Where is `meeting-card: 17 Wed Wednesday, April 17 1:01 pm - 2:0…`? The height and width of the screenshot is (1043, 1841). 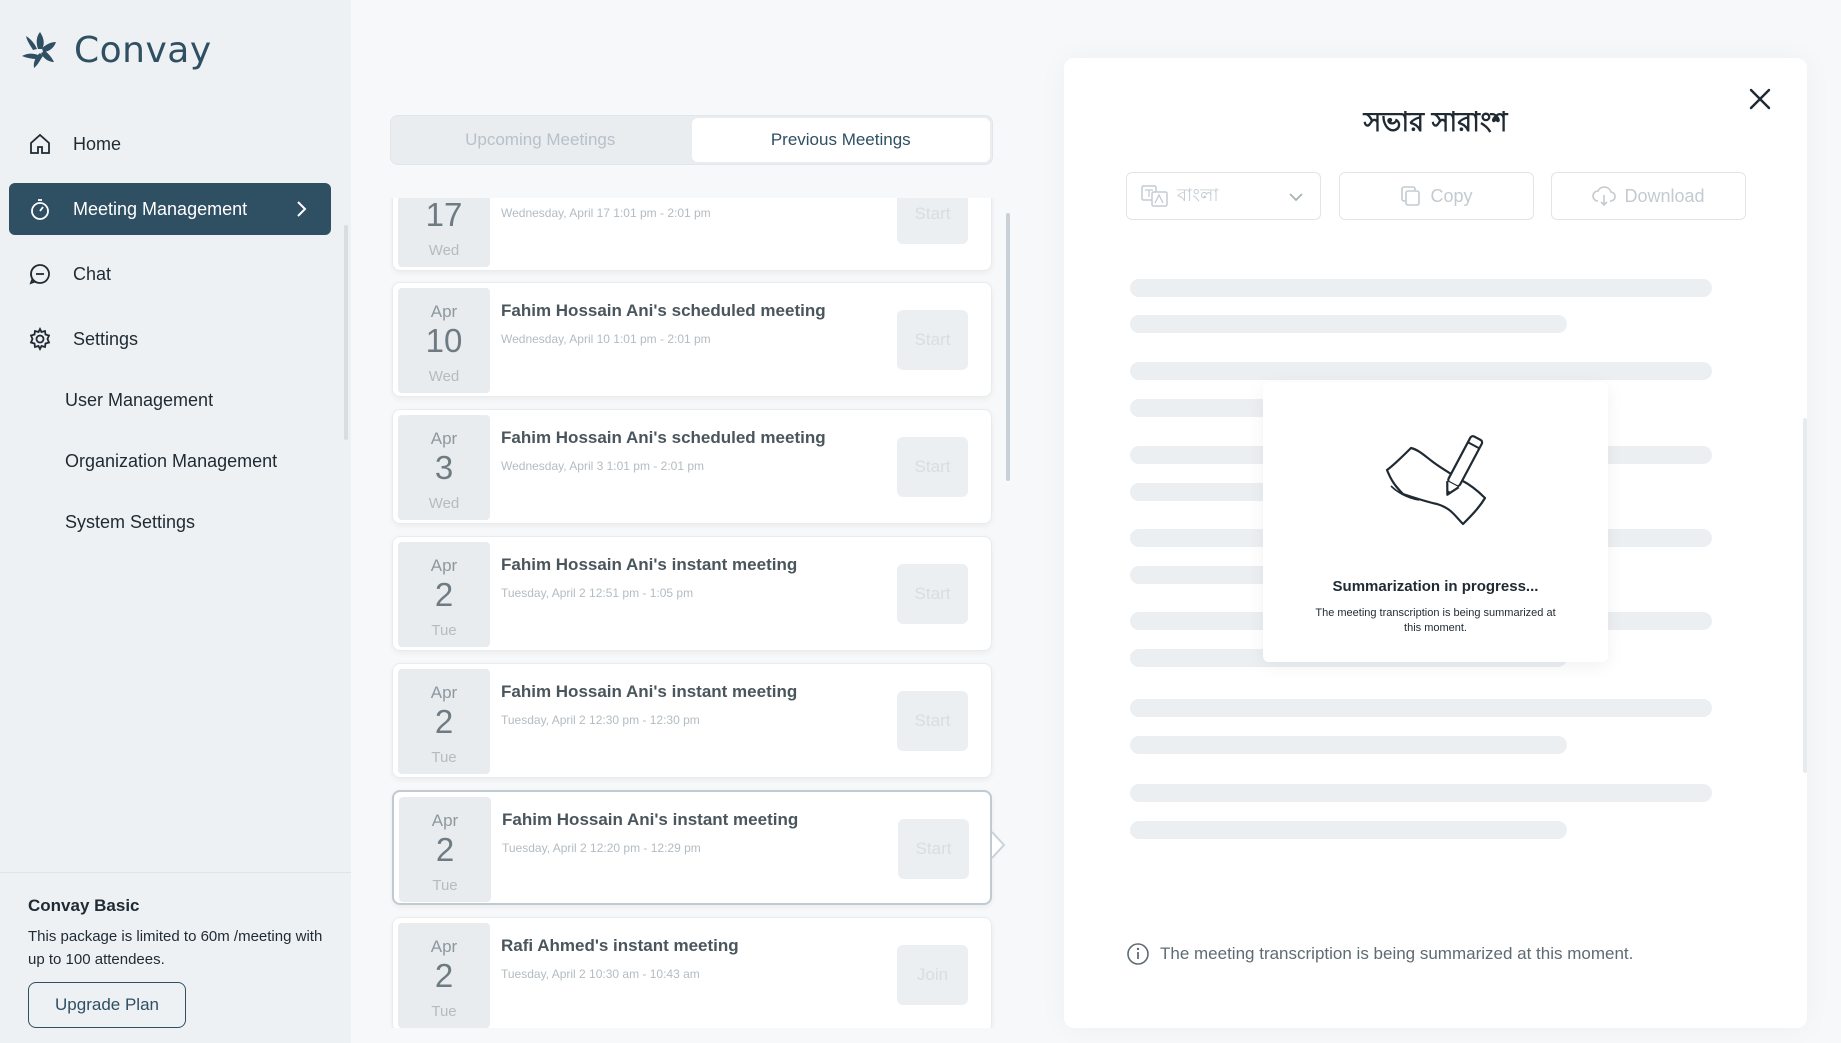
meeting-card: 17 Wed Wednesday, April 17 1:01 pm - 2:0… is located at coordinates (692, 234).